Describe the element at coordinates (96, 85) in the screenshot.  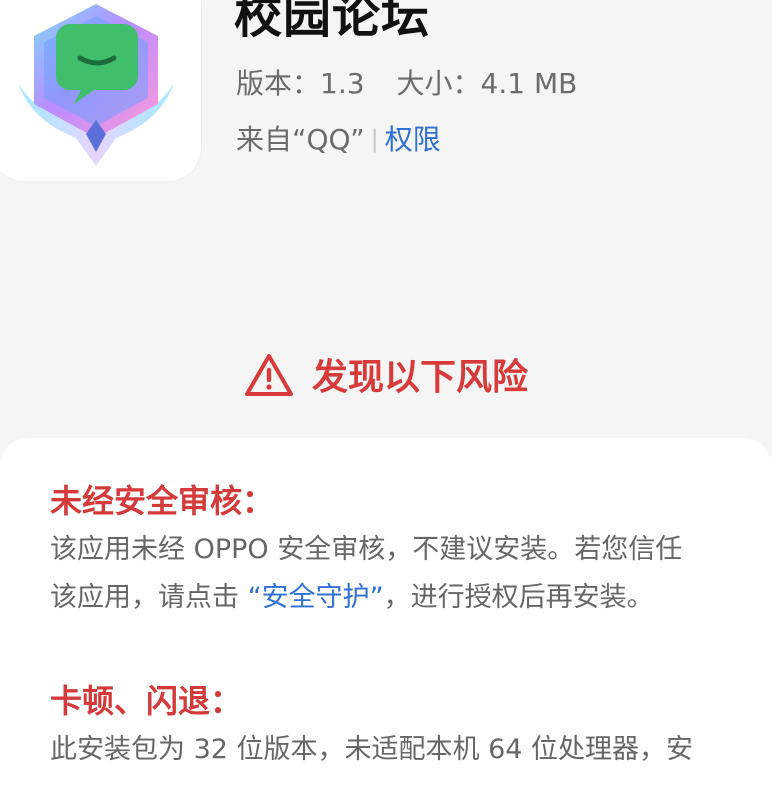
I see `chat-shield-icon` at that location.